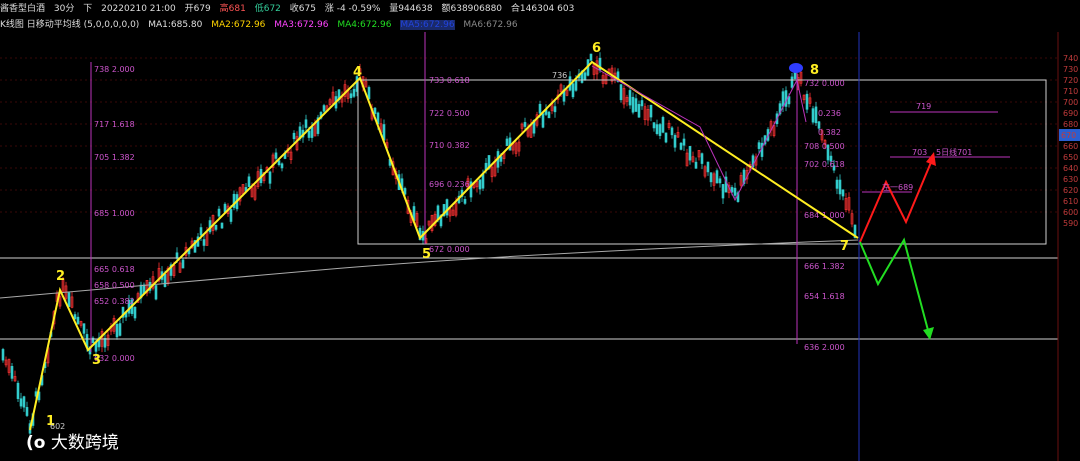 The width and height of the screenshot is (1080, 461). What do you see at coordinates (352, 9) in the screenshot?
I see `change-value: 涨 -4 -0.59%` at bounding box center [352, 9].